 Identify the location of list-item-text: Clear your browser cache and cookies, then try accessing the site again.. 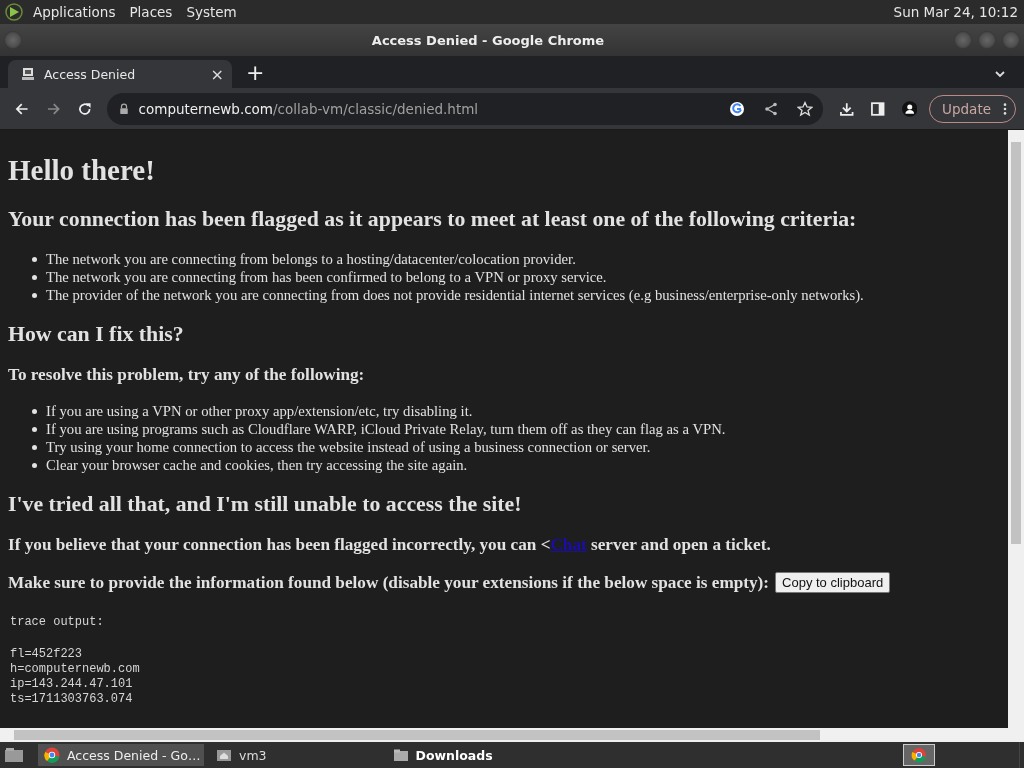
(257, 465).